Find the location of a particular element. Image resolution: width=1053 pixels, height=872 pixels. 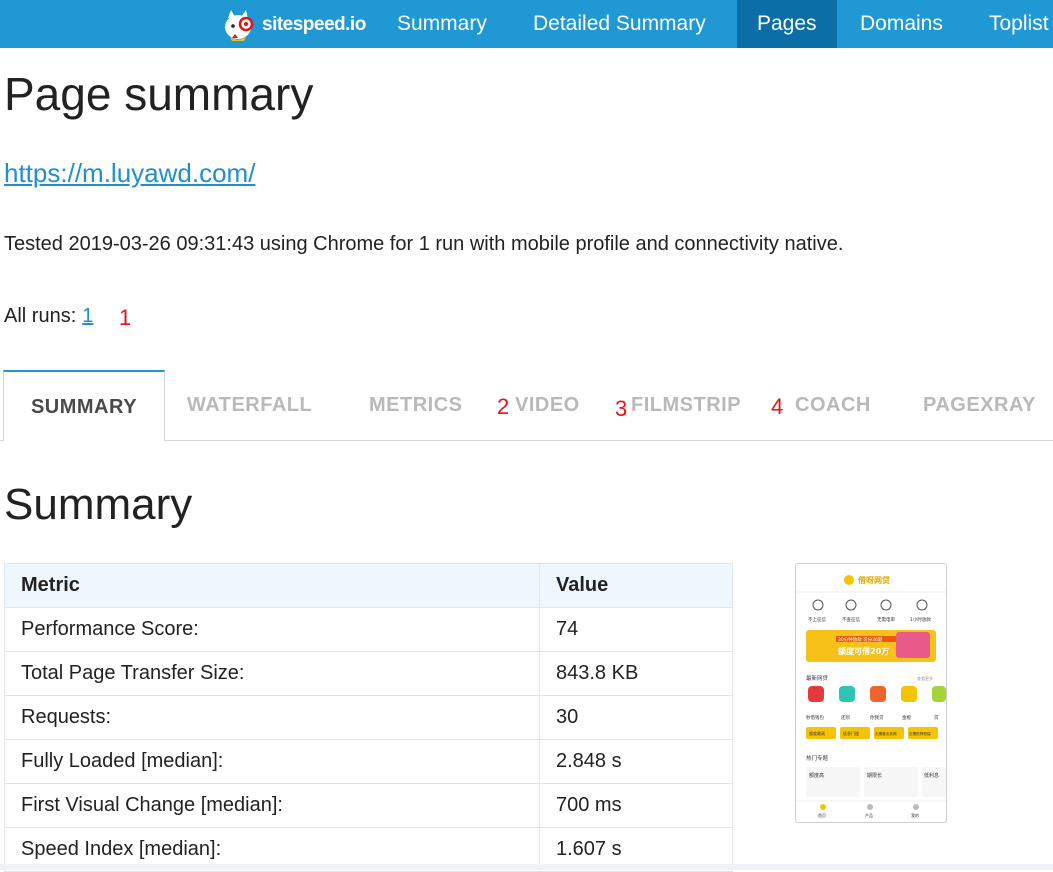

nav-detailed-summary: Detailed Summary is located at coordinates (619, 24).